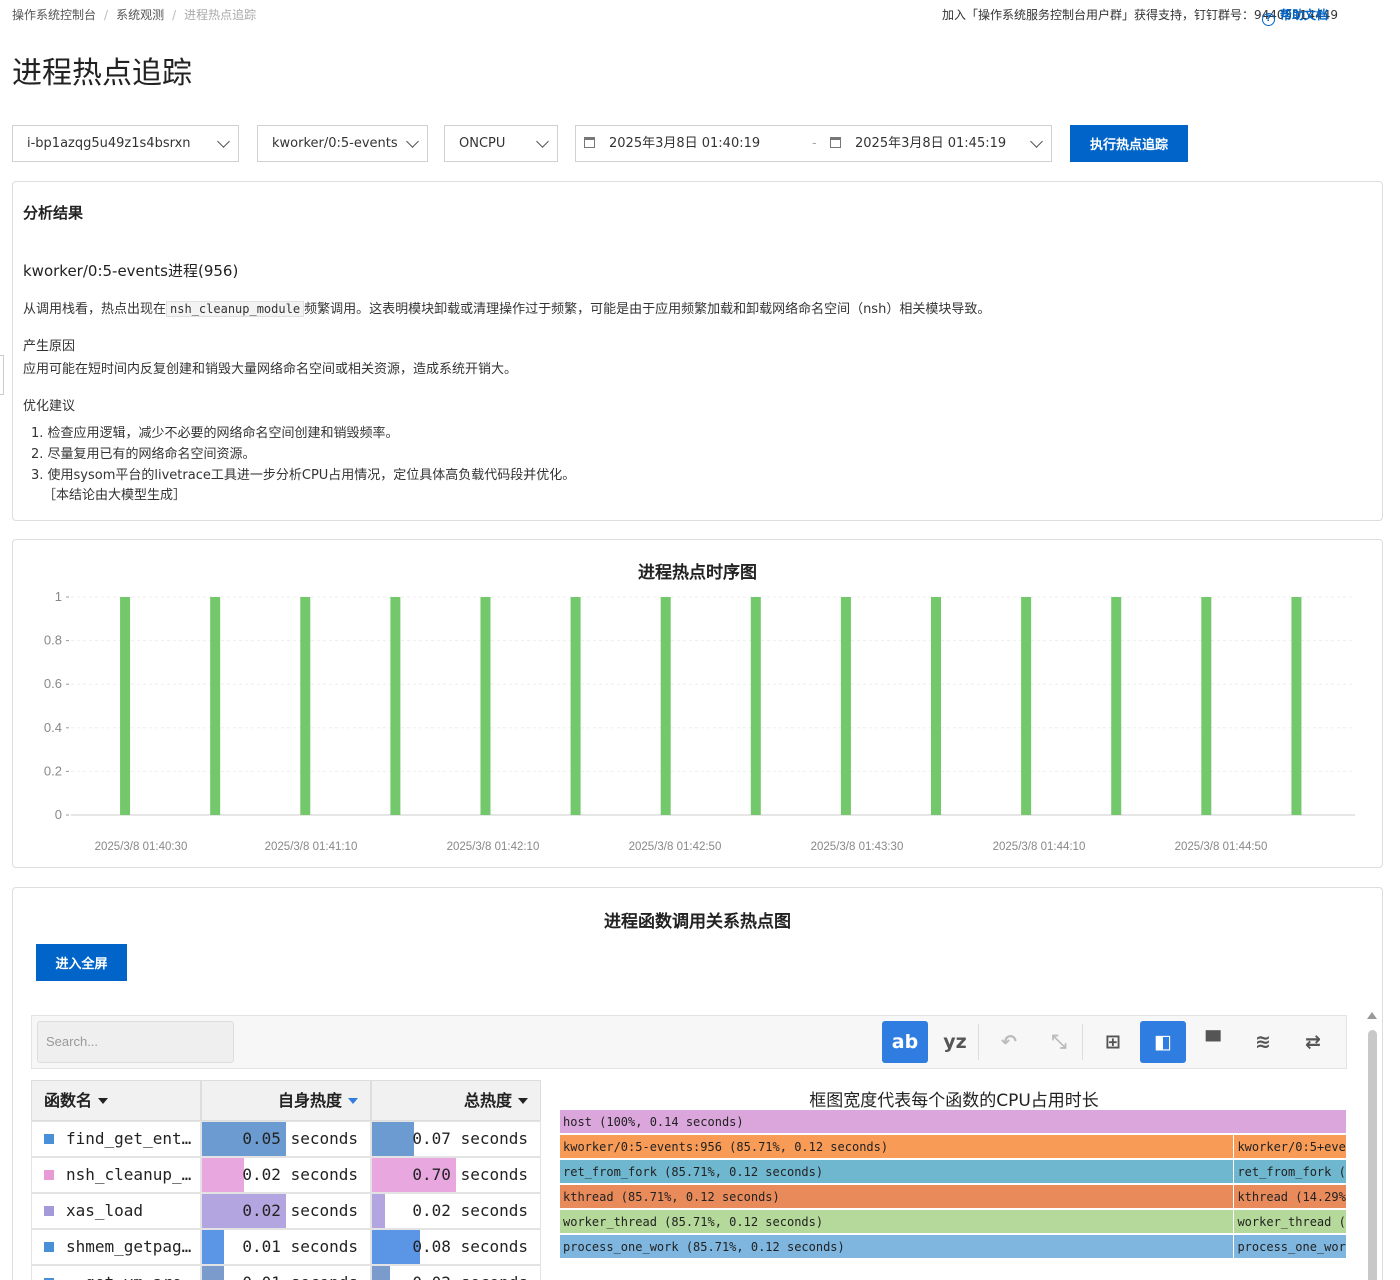  What do you see at coordinates (931, 143) in the screenshot?
I see `end-time: 2025年3月8日 01:45:19` at bounding box center [931, 143].